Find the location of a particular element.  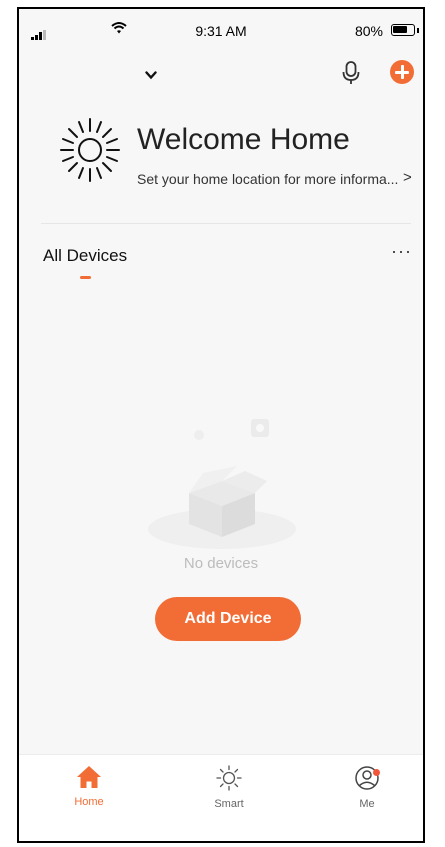

home-name is located at coordinates (82, 73).